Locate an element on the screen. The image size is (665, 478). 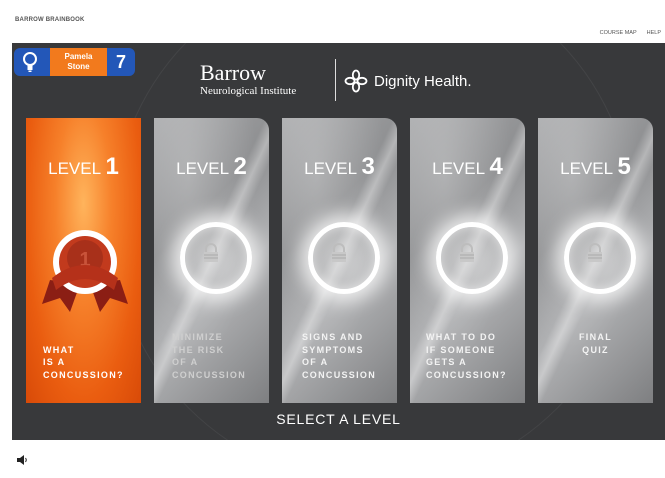
level-label: LEVEL 2 is located at coordinates (211, 167).